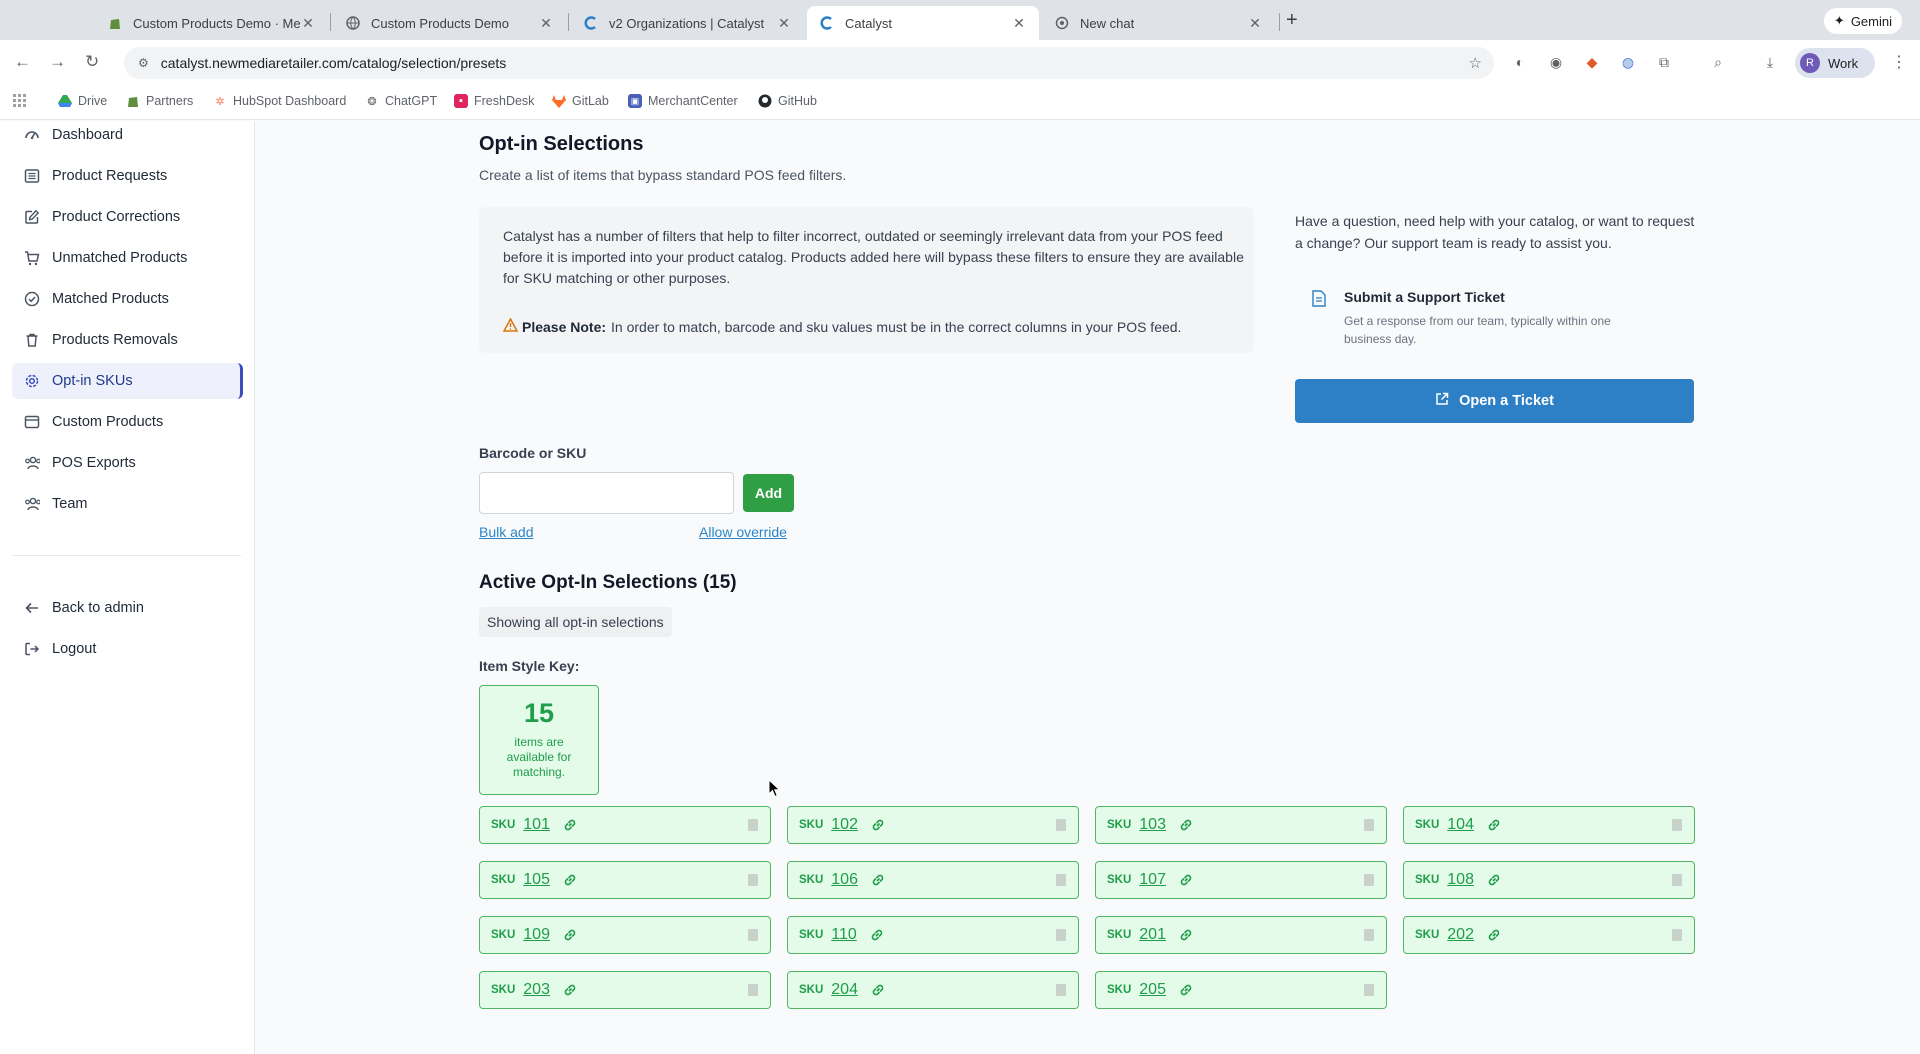 The image size is (1920, 1054). Describe the element at coordinates (1520, 62) in the screenshot. I see `extension-icon: ◐` at that location.